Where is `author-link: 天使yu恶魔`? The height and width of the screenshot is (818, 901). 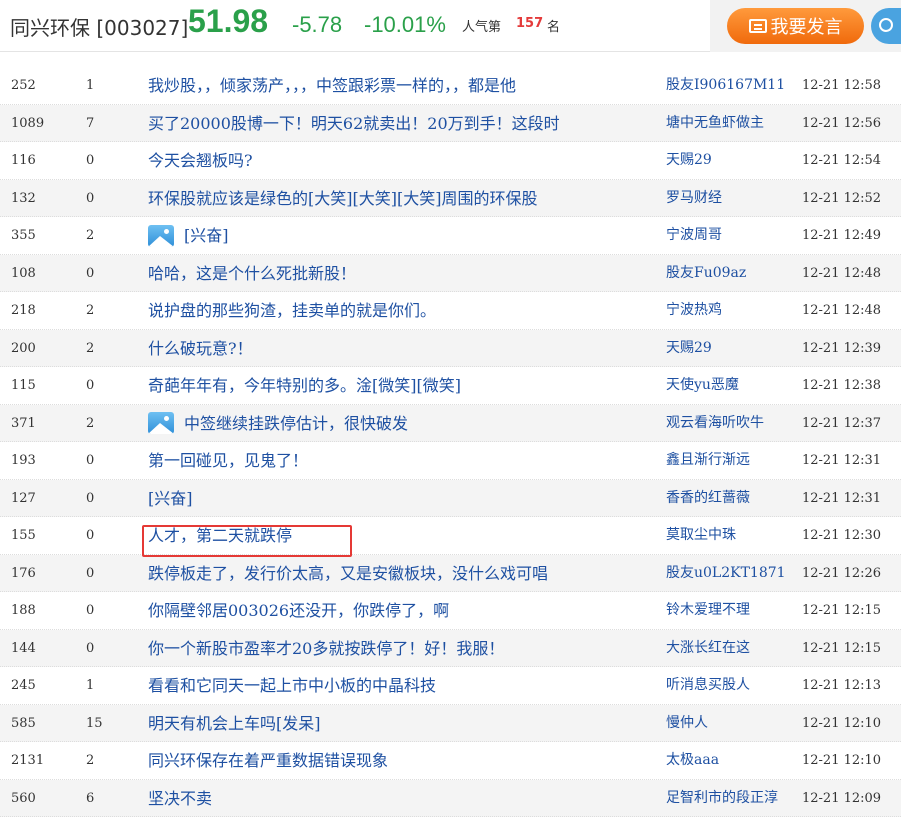
author-link: 天使yu恶魔 is located at coordinates (702, 385).